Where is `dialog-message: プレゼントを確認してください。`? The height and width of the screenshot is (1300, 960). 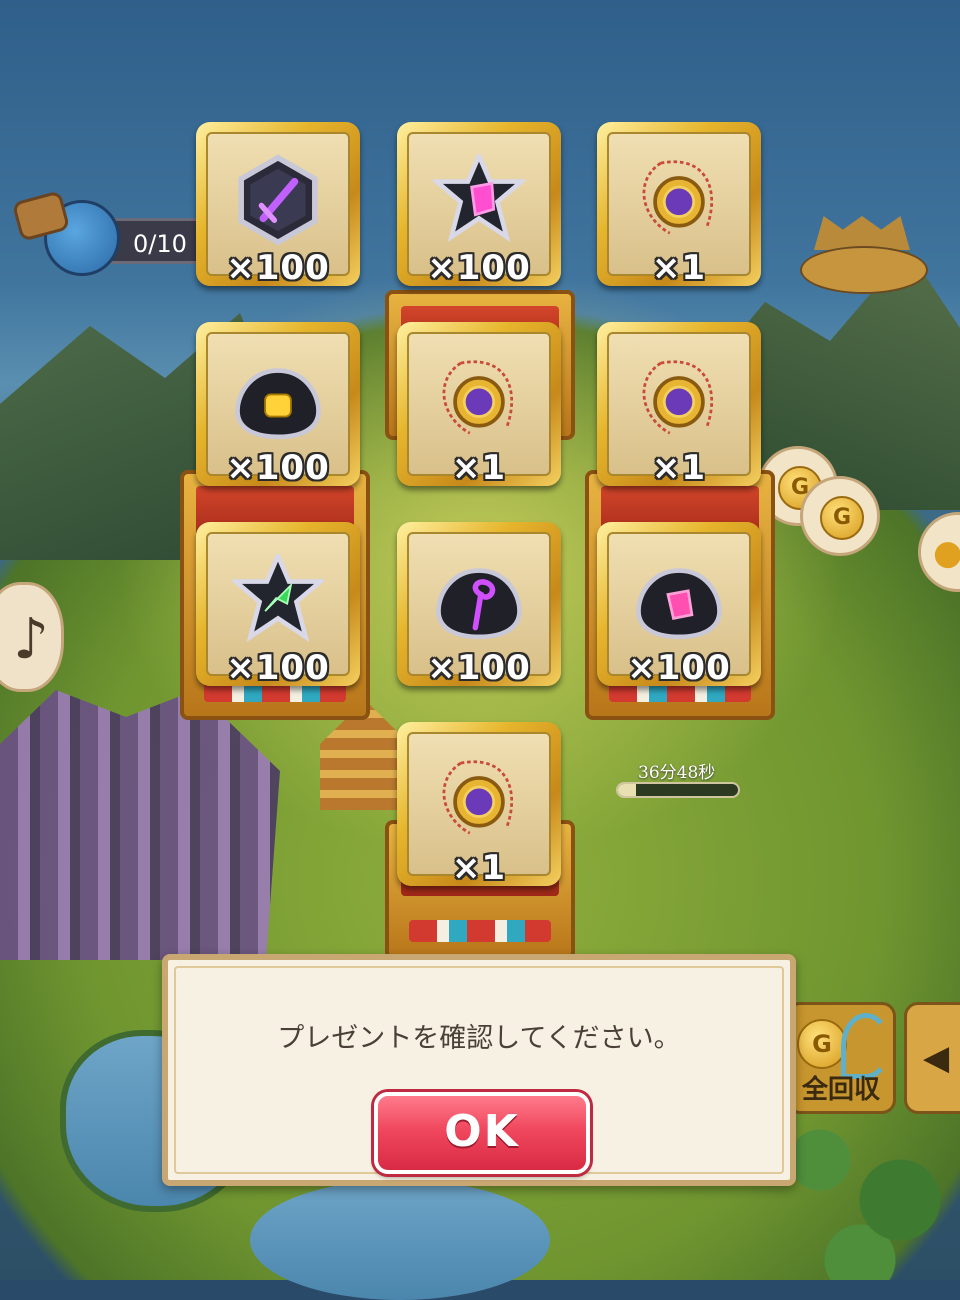 dialog-message: プレゼントを確認してください。 is located at coordinates (479, 1038).